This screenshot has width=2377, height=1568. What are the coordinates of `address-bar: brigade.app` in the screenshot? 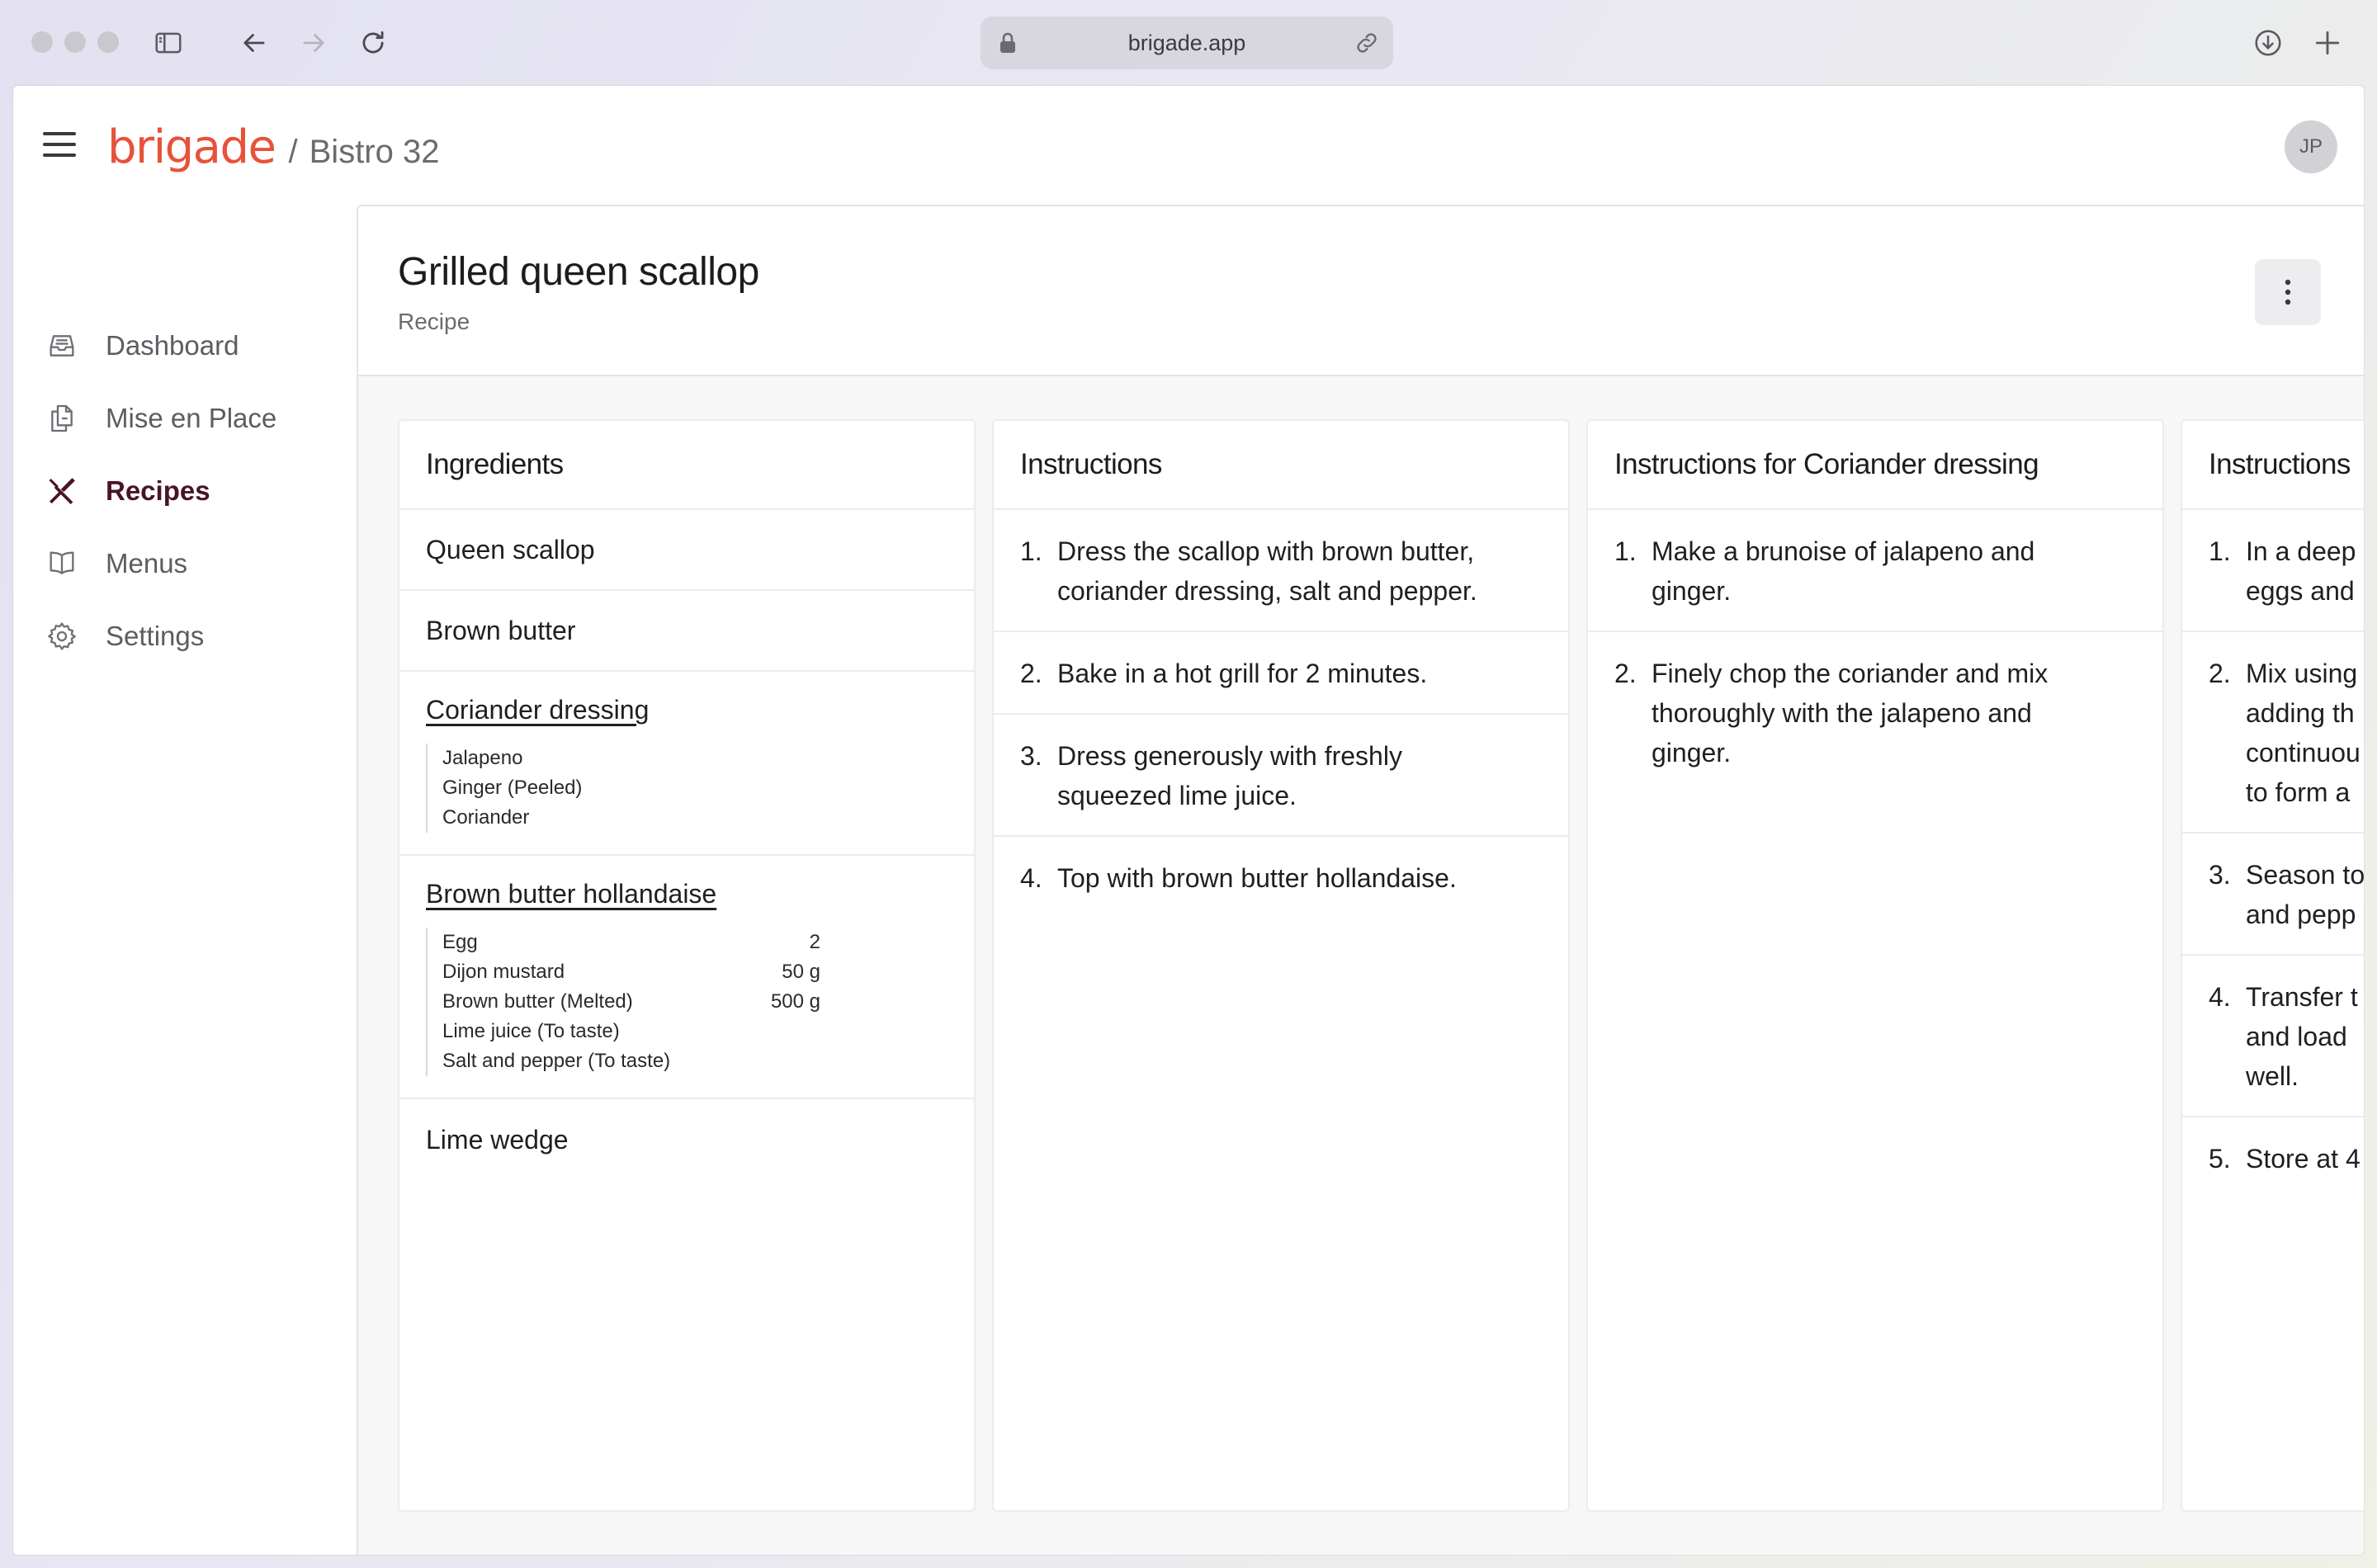 It's located at (1187, 43).